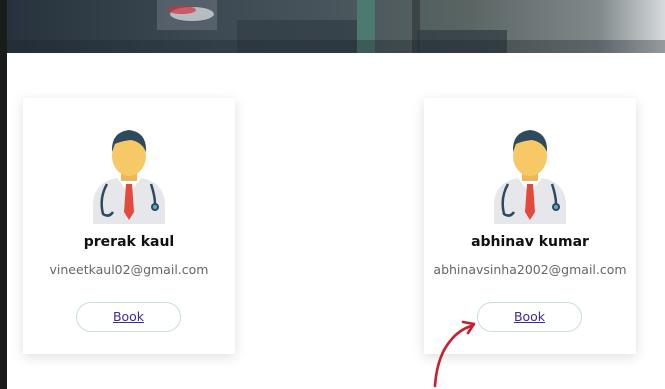 The image size is (665, 389). I want to click on hero-banner-image, so click(336, 26).